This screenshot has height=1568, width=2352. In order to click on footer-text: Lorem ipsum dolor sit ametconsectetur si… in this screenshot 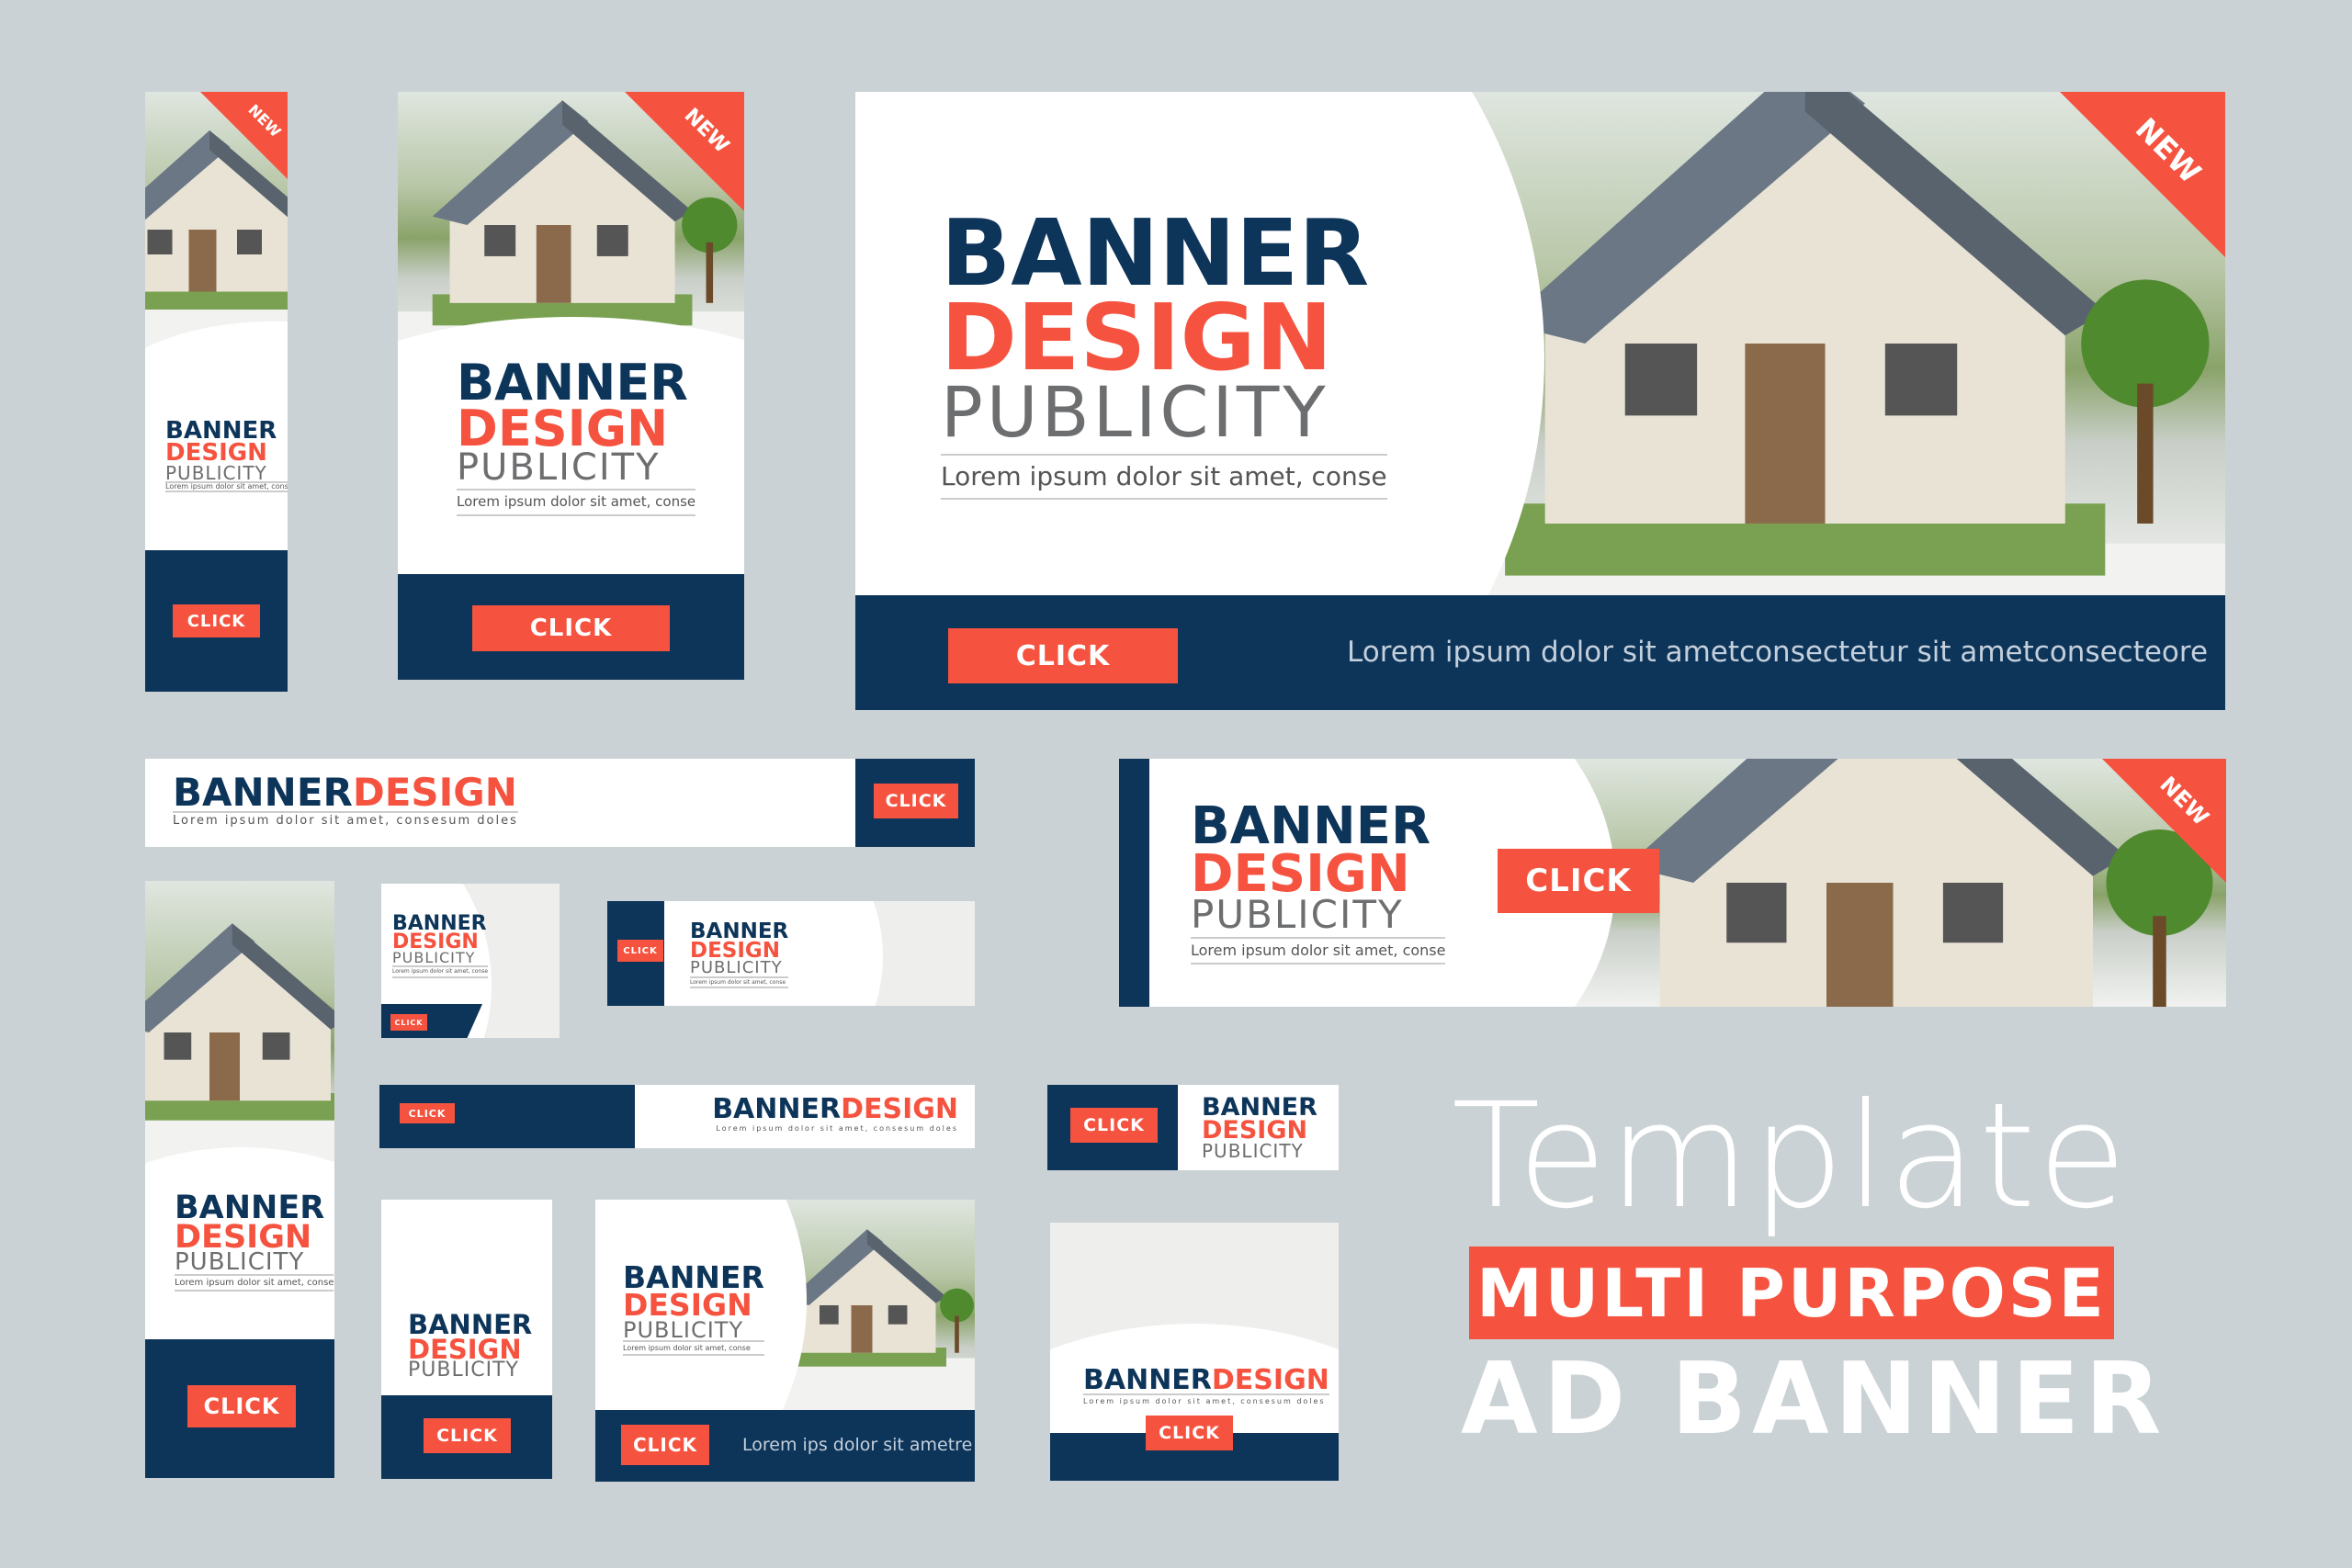, I will do `click(1778, 653)`.